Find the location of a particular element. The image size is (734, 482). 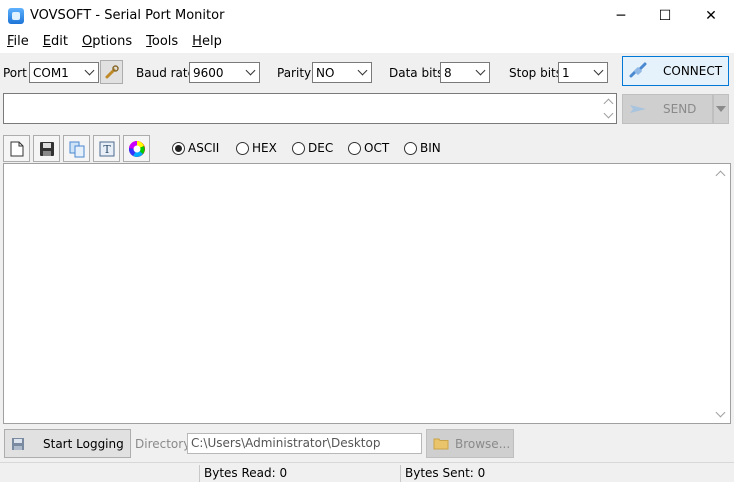

port-label: Port is located at coordinates (15, 73).